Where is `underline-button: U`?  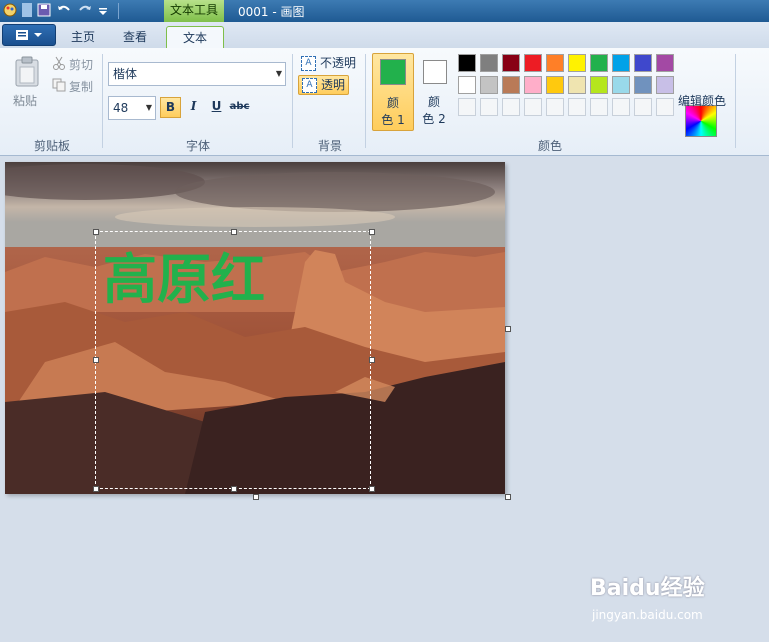 underline-button: U is located at coordinates (216, 107).